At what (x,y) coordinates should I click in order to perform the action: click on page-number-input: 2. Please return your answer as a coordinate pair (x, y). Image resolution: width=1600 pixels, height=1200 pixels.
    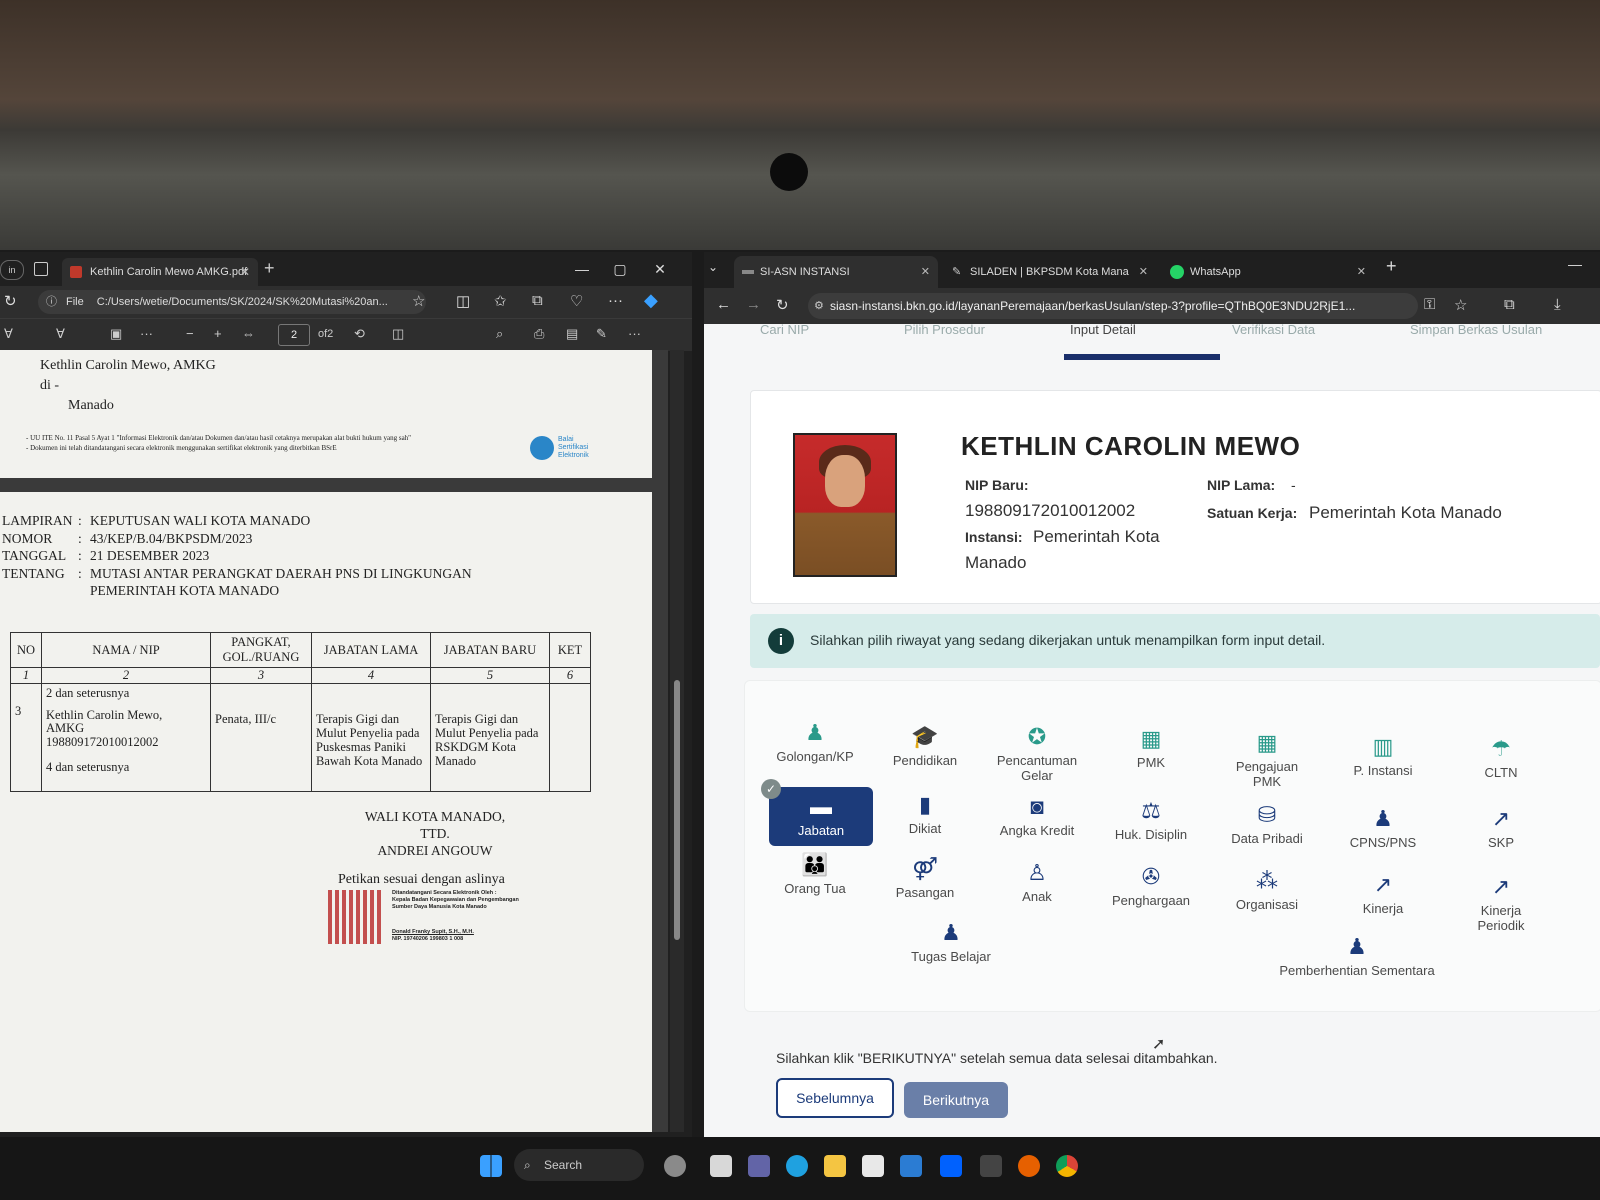
    Looking at the image, I should click on (294, 335).